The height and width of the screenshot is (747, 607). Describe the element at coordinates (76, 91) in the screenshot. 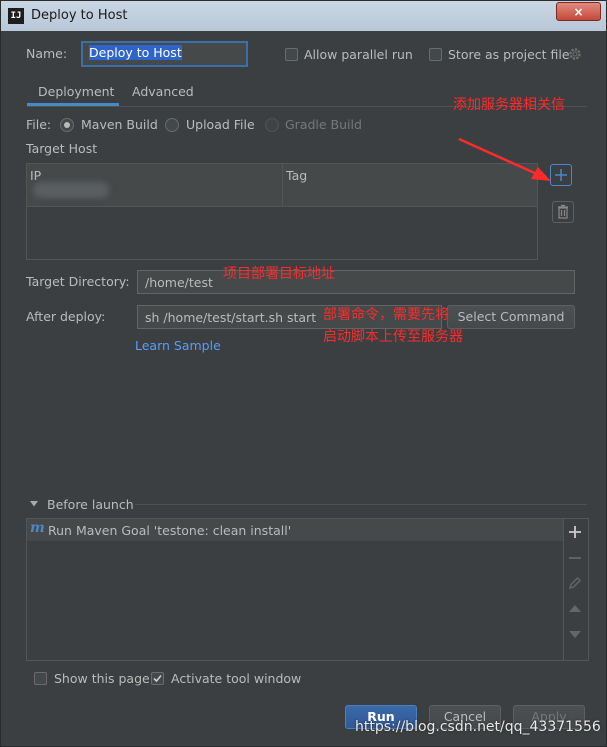

I see `tab-deployment: Deployment` at that location.